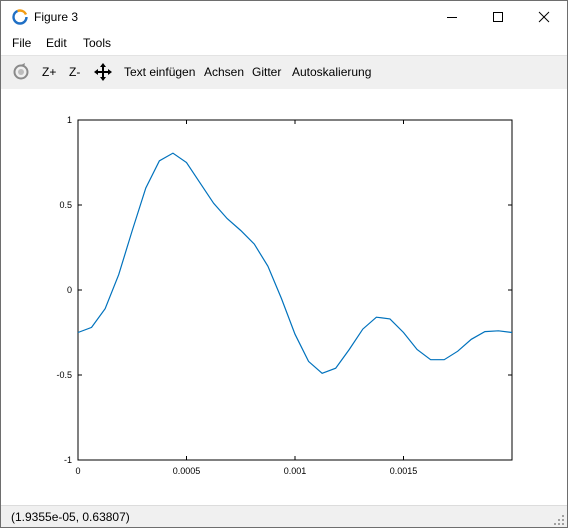 The width and height of the screenshot is (568, 528). What do you see at coordinates (74, 72) in the screenshot?
I see `zoom-out-button: Z-` at bounding box center [74, 72].